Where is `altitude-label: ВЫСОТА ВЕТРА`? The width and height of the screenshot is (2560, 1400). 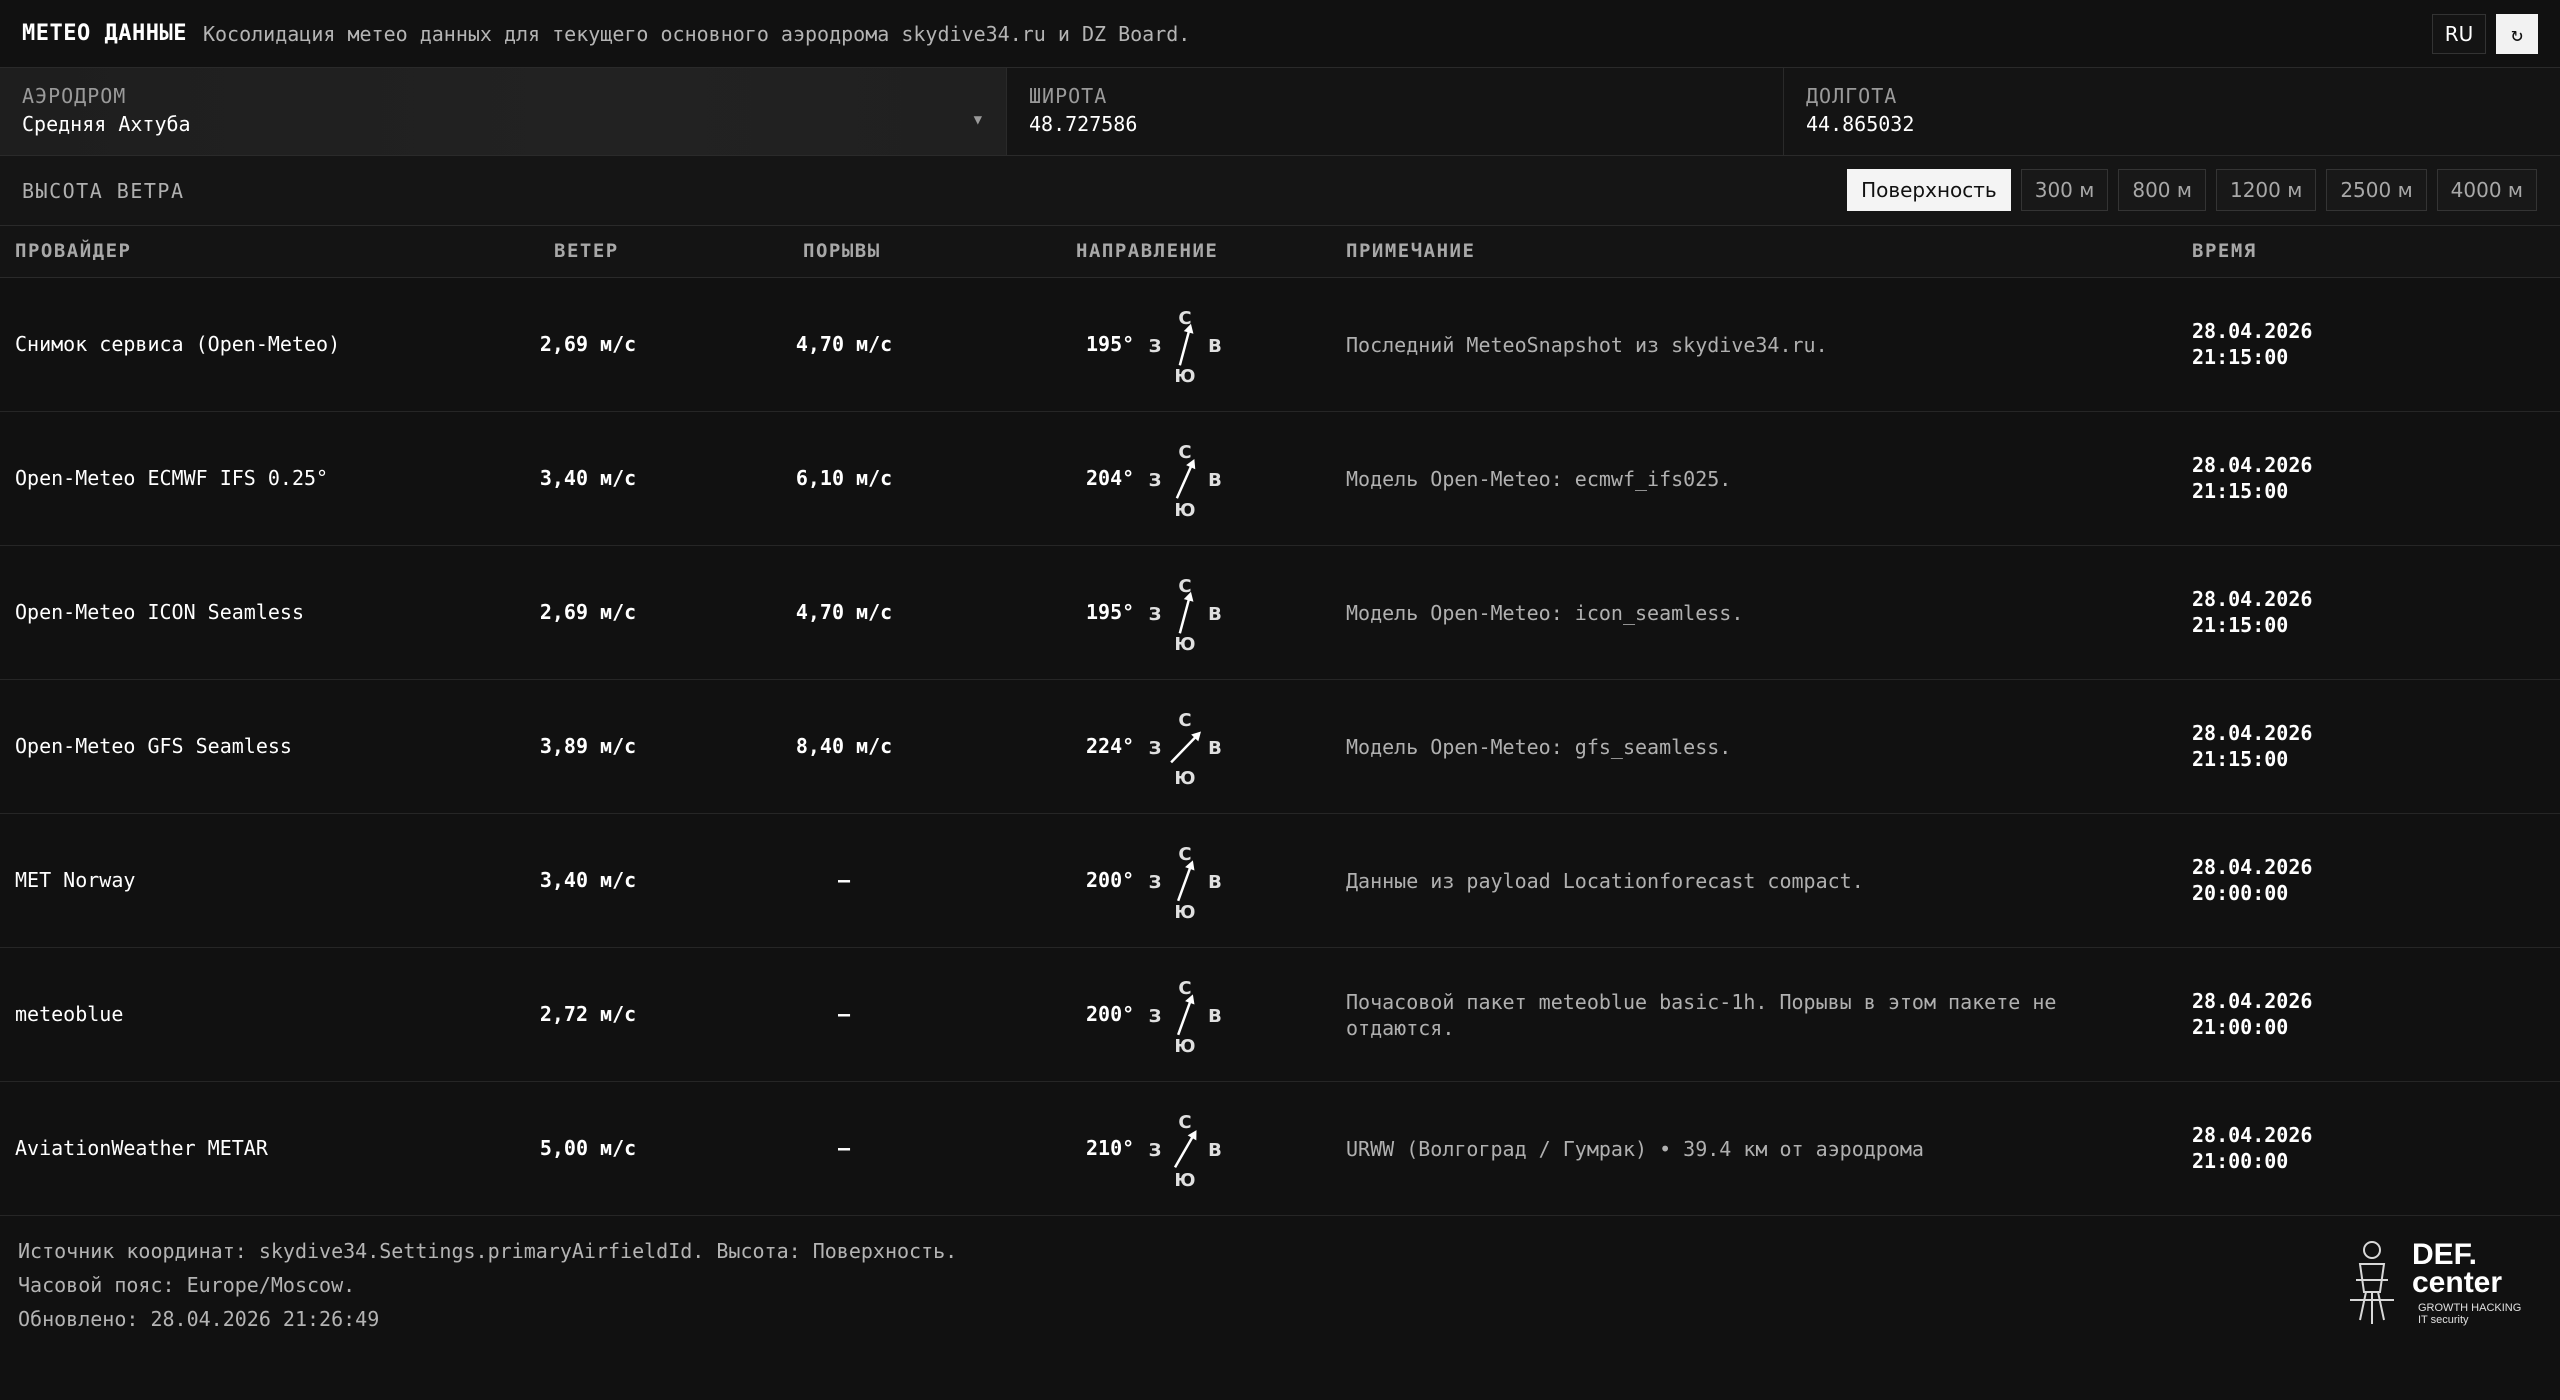 altitude-label: ВЫСОТА ВЕТРА is located at coordinates (103, 190).